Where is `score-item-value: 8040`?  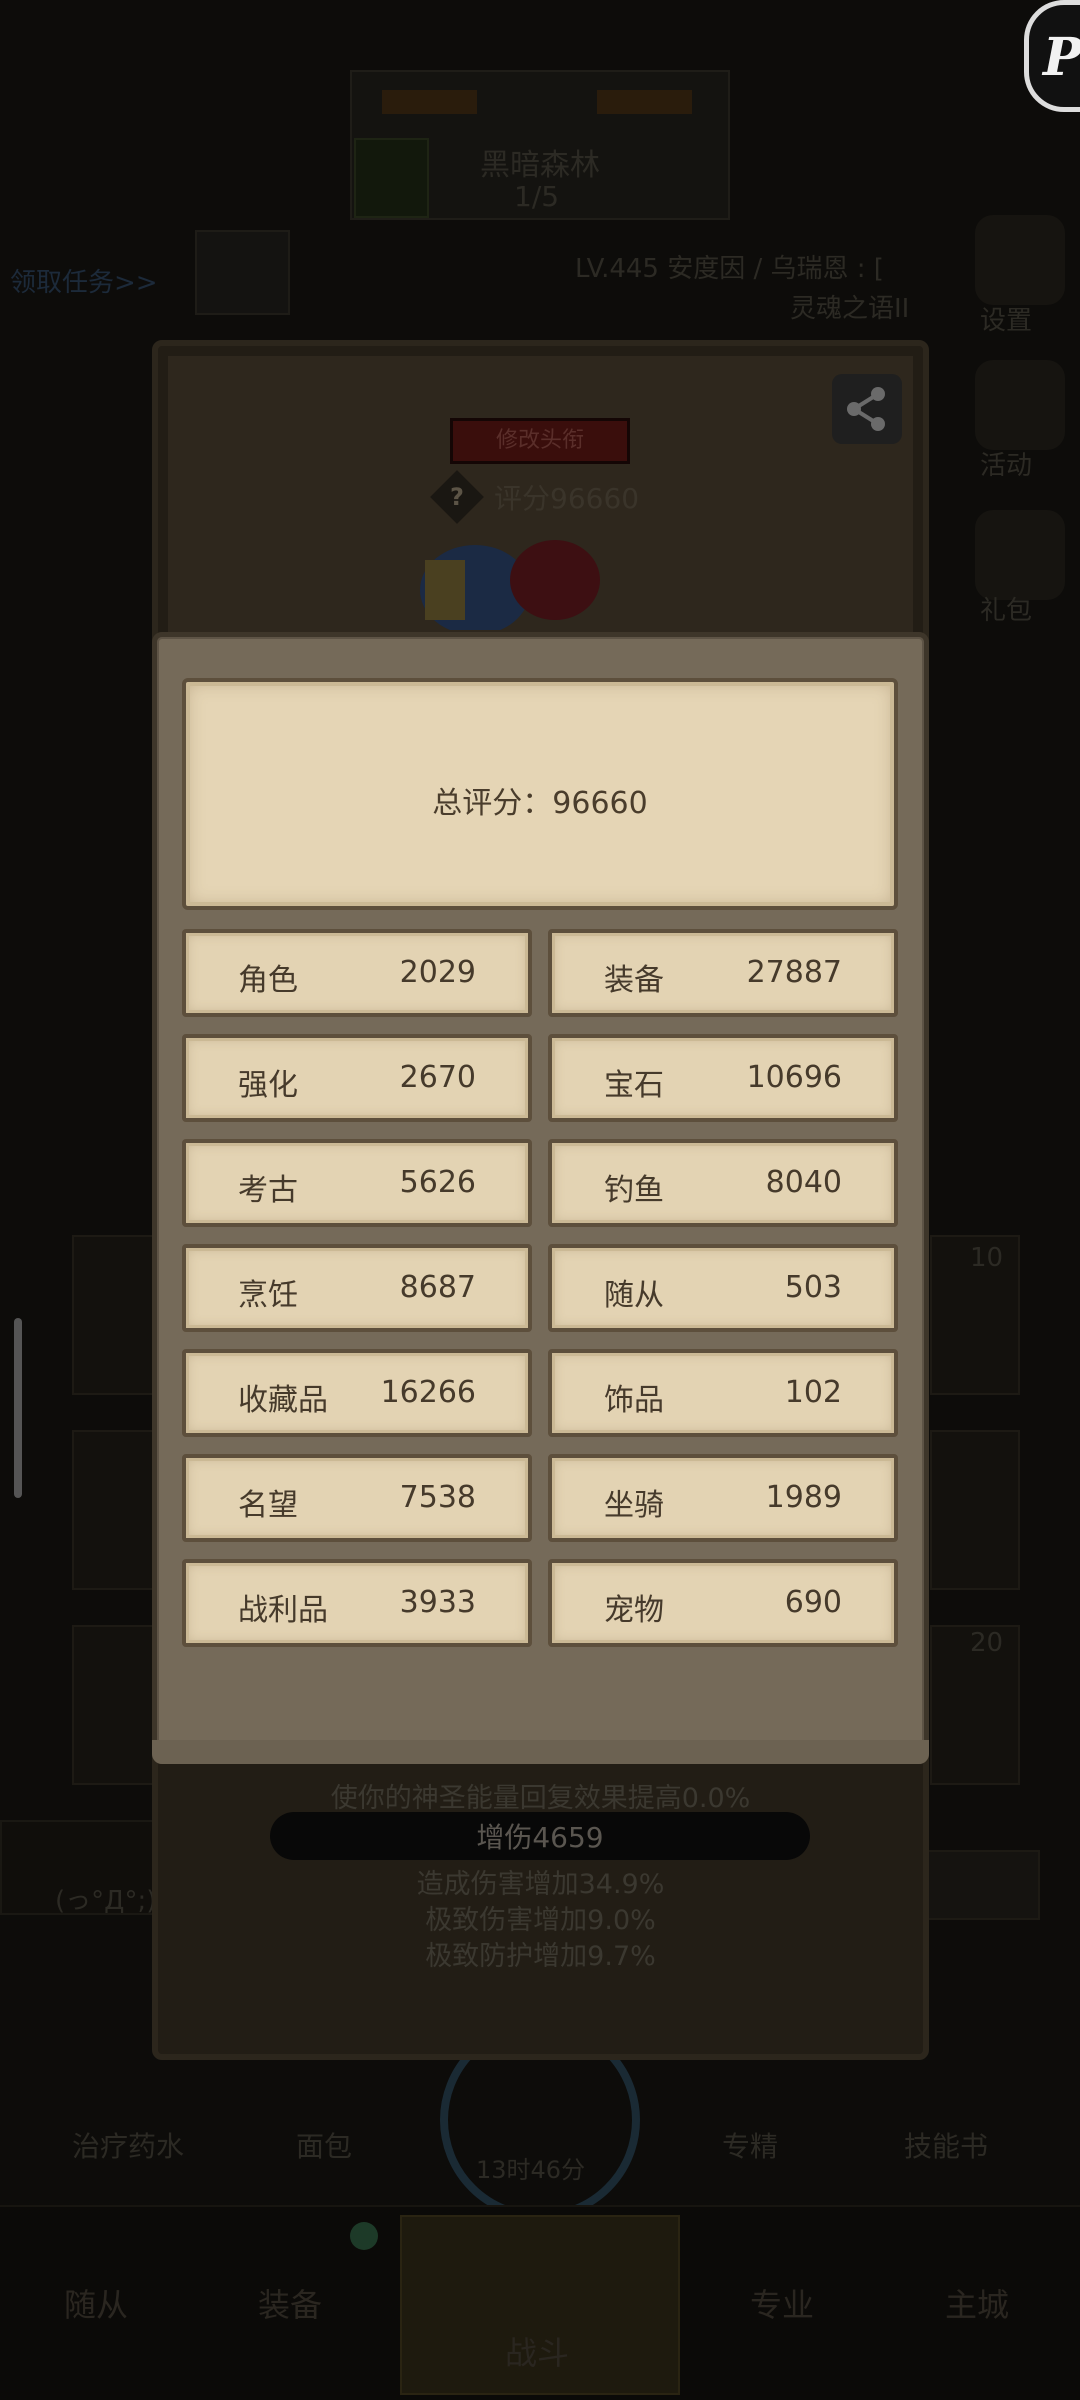
score-item-value: 8040 is located at coordinates (803, 1182).